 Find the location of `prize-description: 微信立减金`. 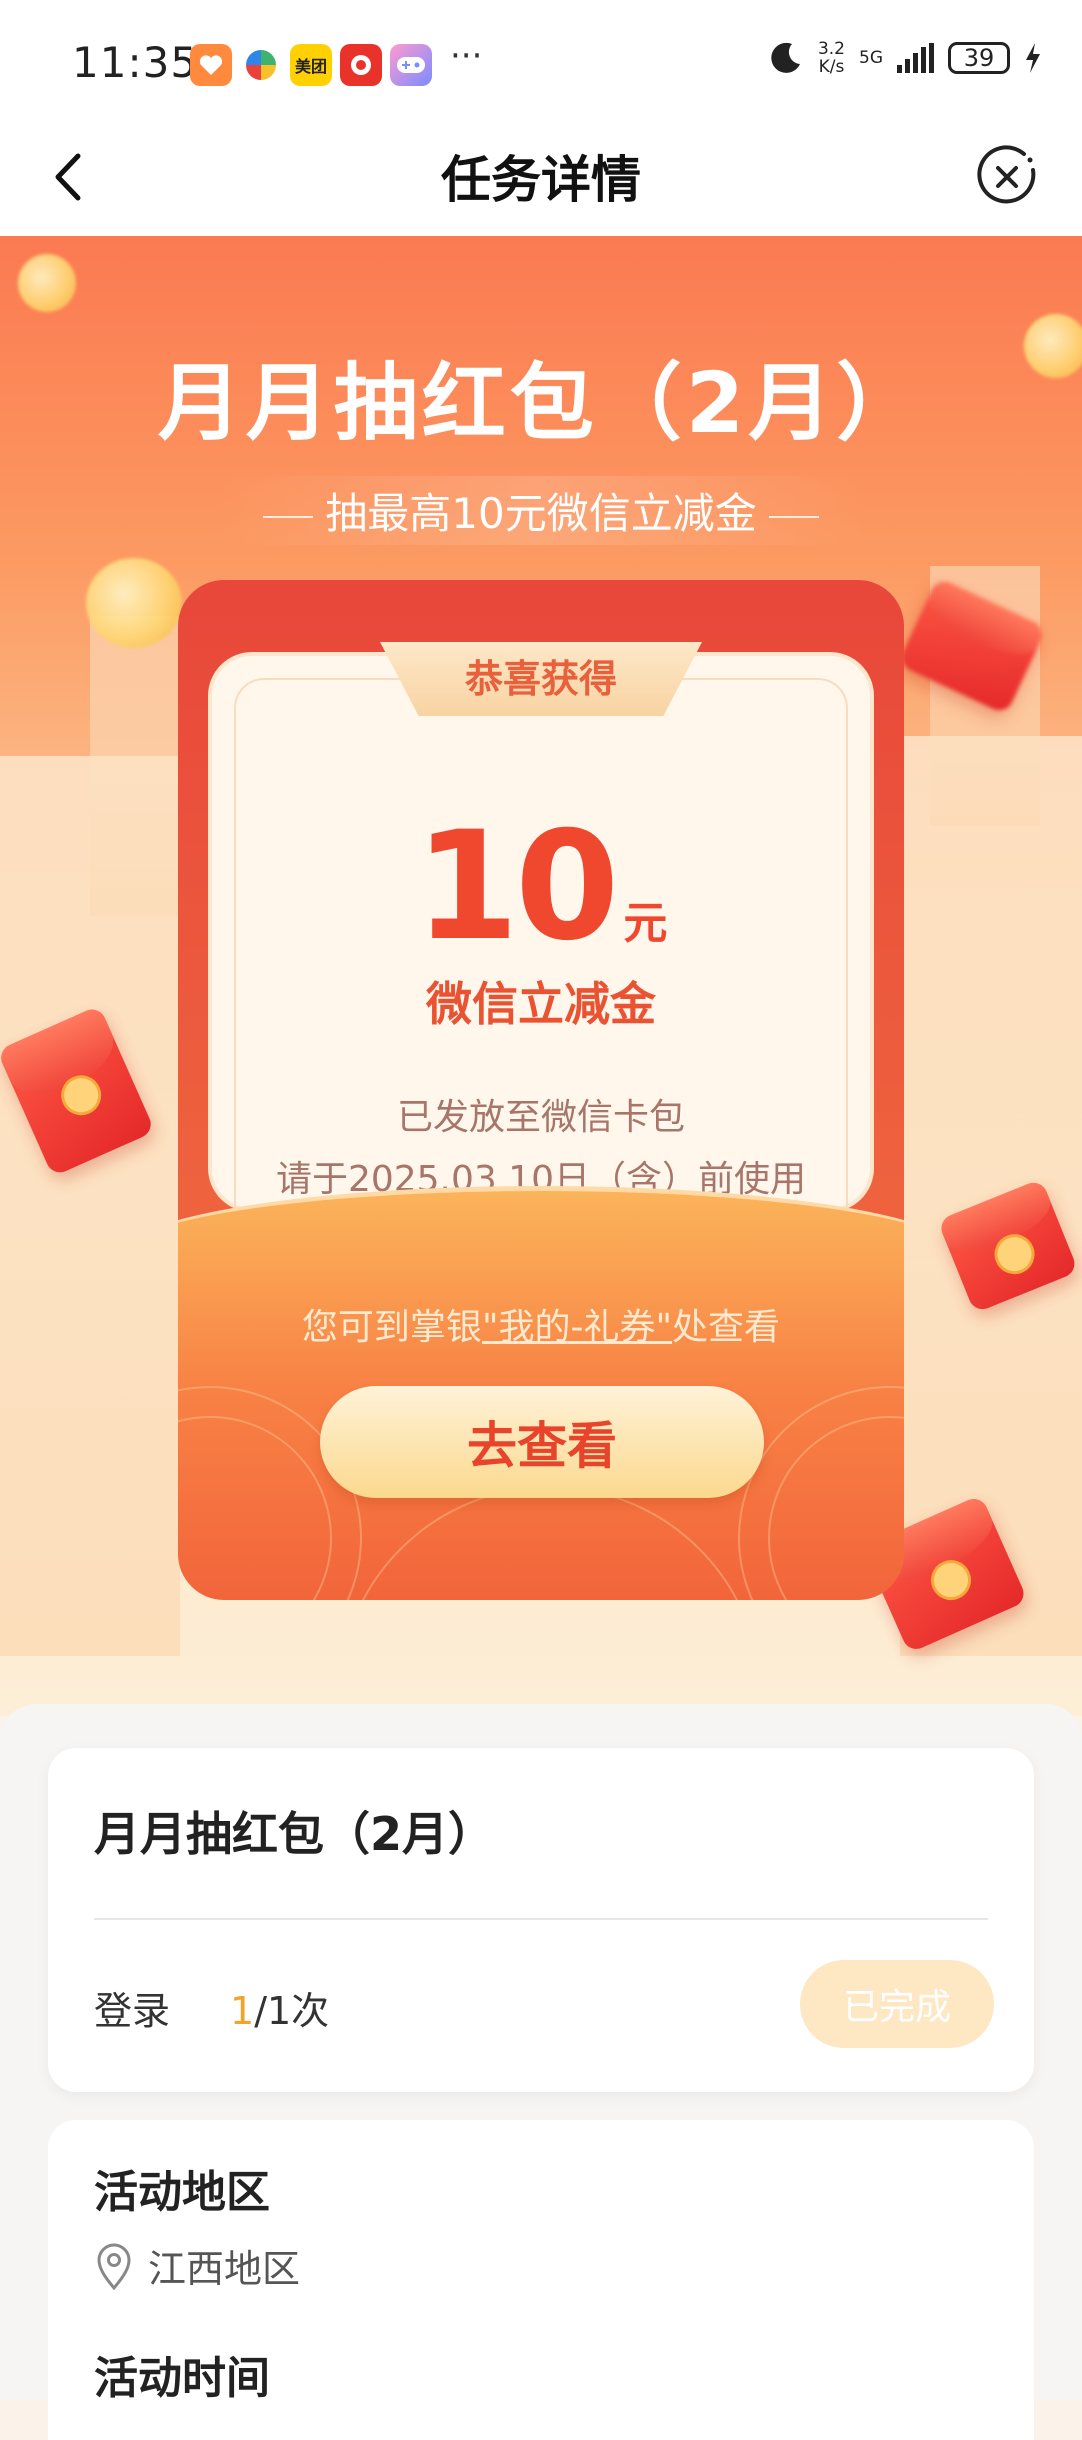

prize-description: 微信立减金 is located at coordinates (541, 1004).